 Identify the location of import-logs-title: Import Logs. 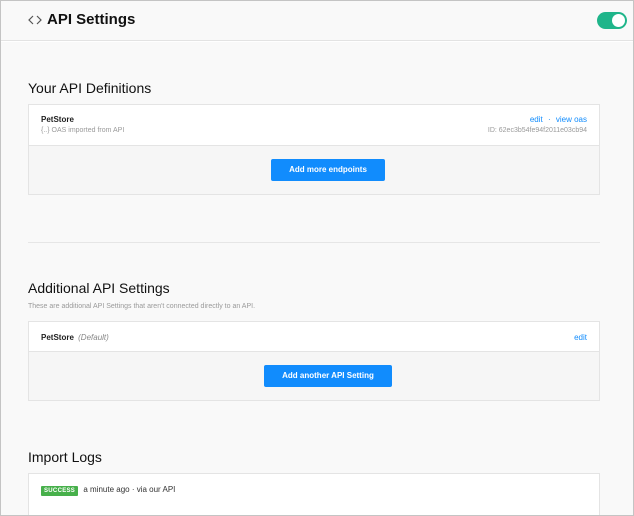
(65, 457).